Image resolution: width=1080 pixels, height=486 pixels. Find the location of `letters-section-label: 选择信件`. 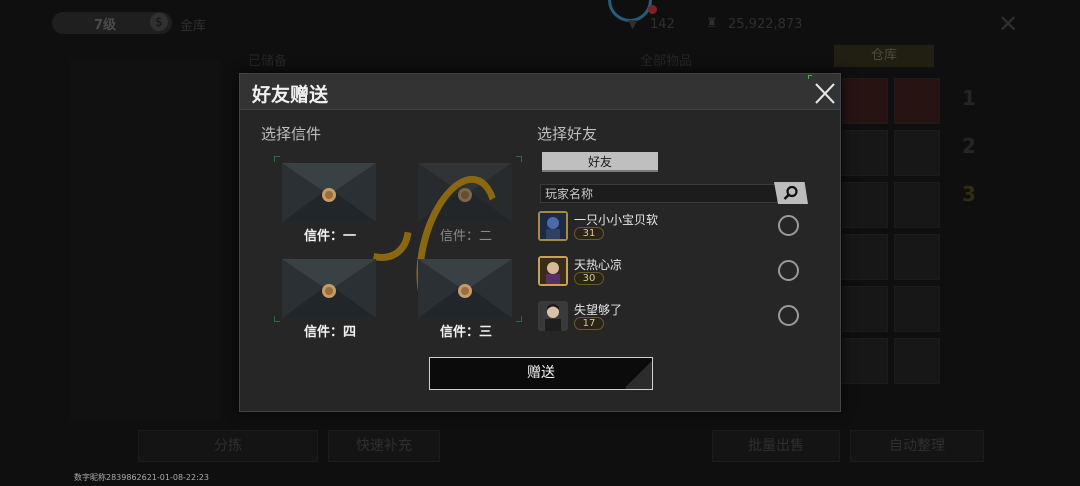

letters-section-label: 选择信件 is located at coordinates (291, 134).